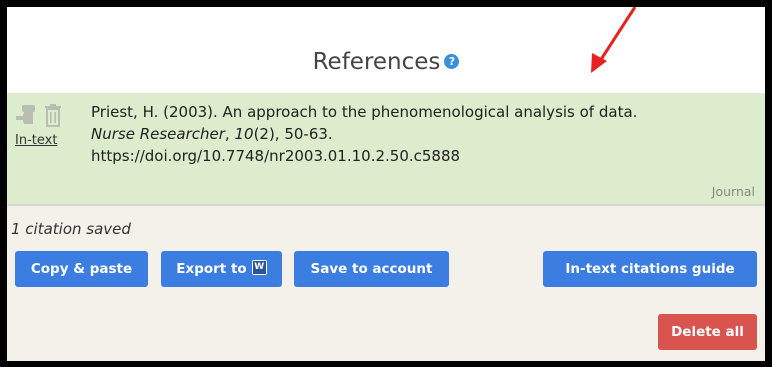  I want to click on citation-tools: In-text, so click(45, 125).